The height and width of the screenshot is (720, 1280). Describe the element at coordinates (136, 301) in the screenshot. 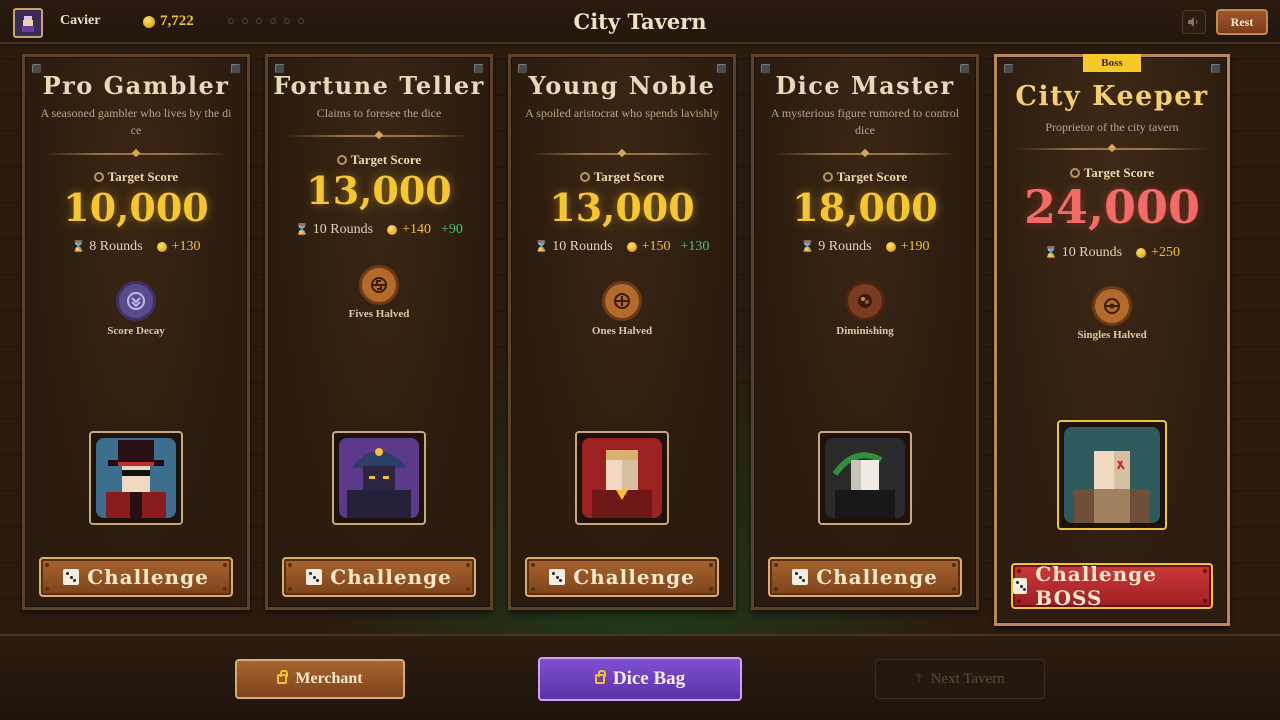

I see `score-decay-icon` at that location.